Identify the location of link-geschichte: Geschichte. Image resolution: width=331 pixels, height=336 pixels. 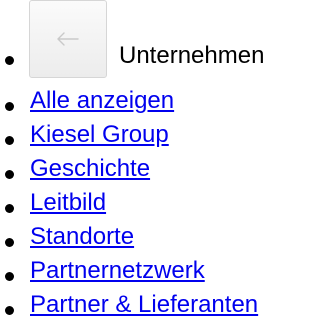
(90, 169).